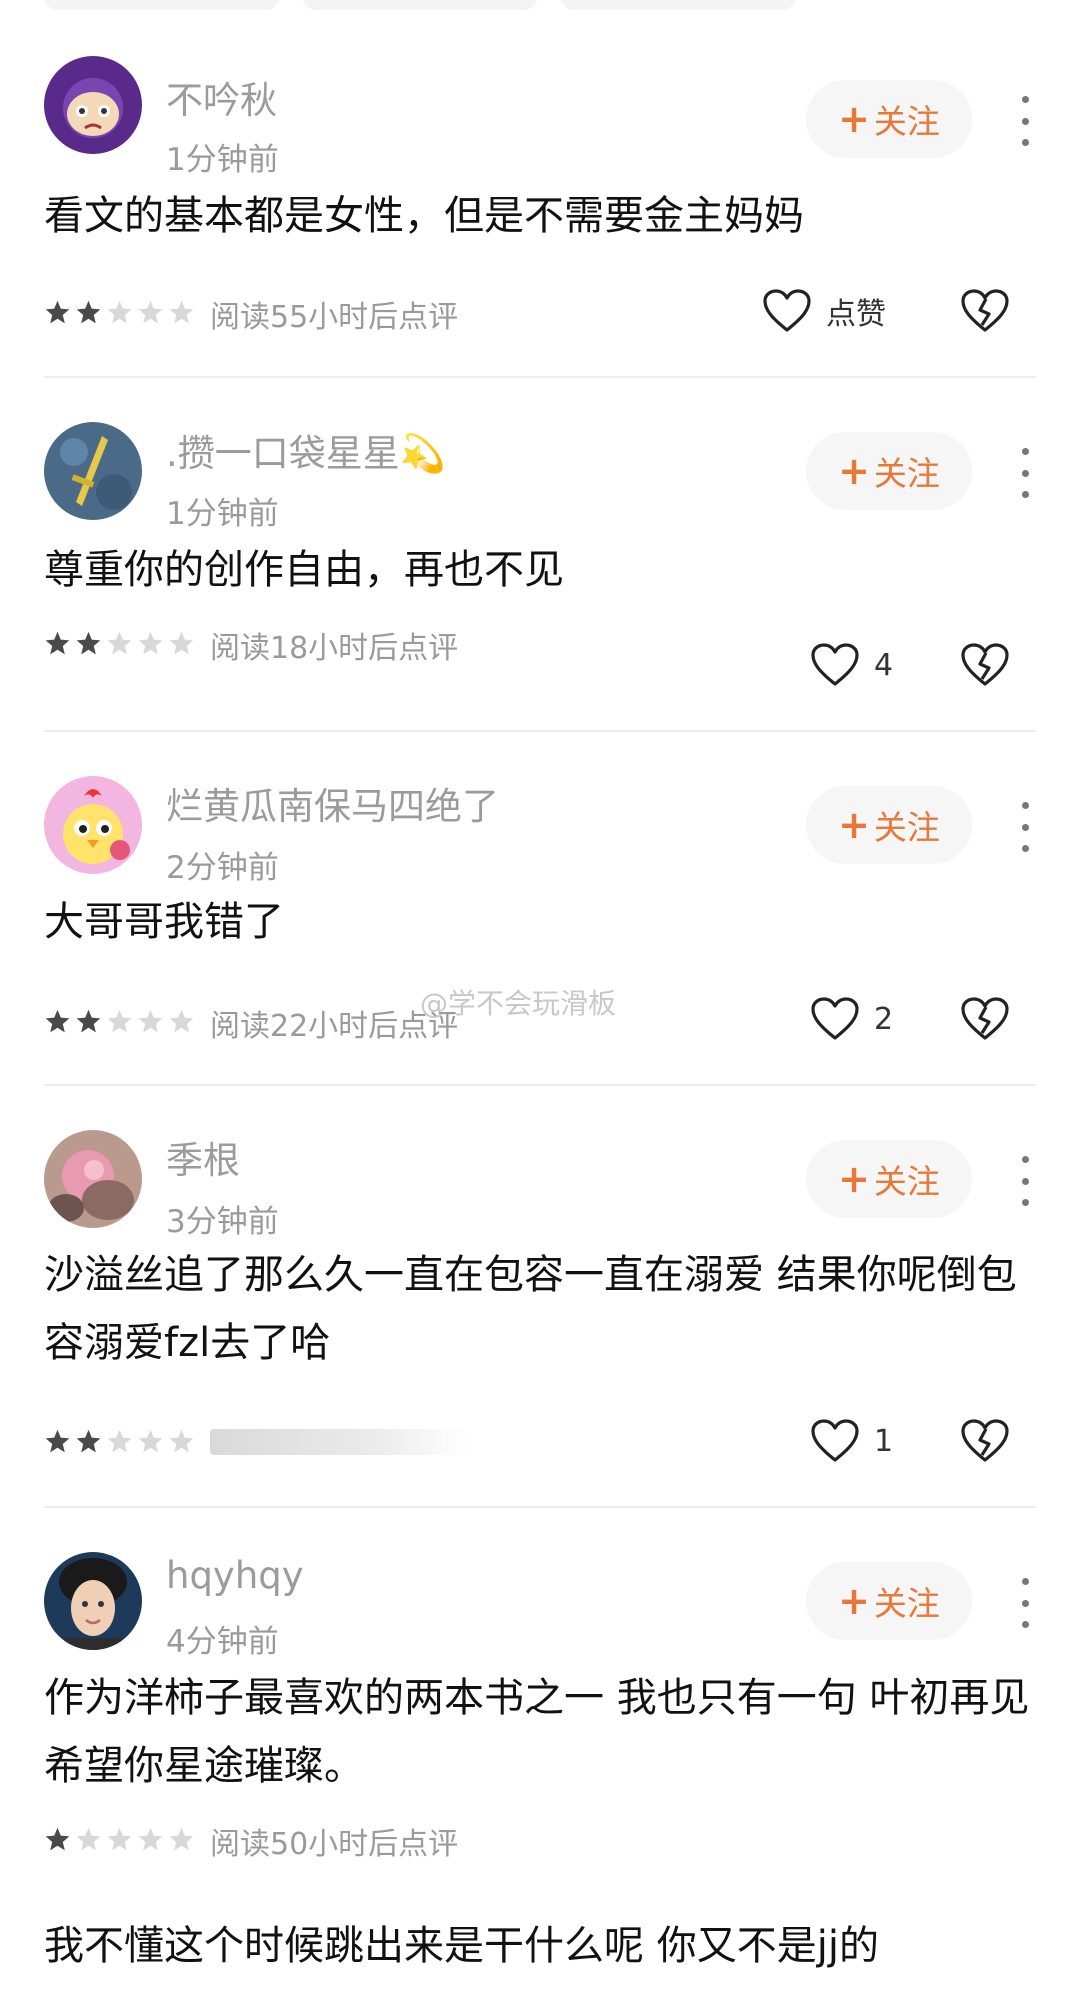 This screenshot has width=1080, height=1991. I want to click on like-button: 4, so click(851, 665).